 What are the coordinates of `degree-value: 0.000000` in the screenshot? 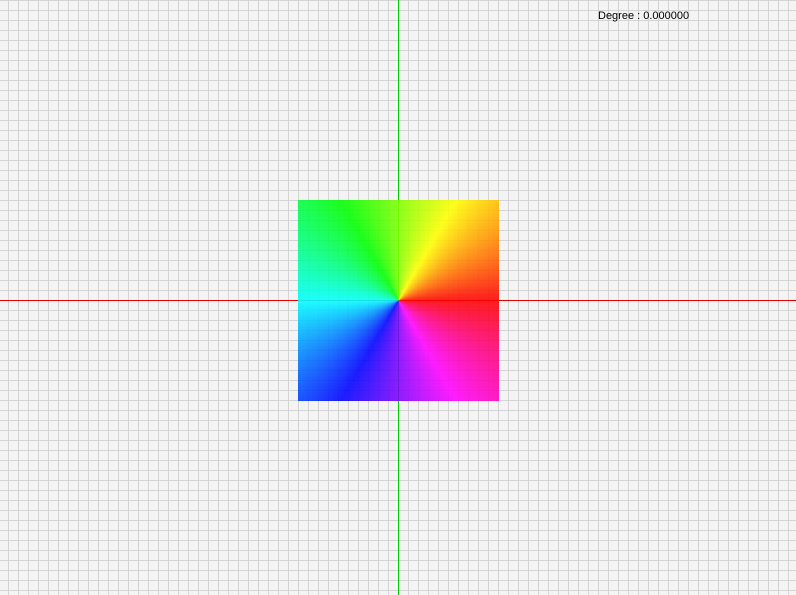 It's located at (666, 16).